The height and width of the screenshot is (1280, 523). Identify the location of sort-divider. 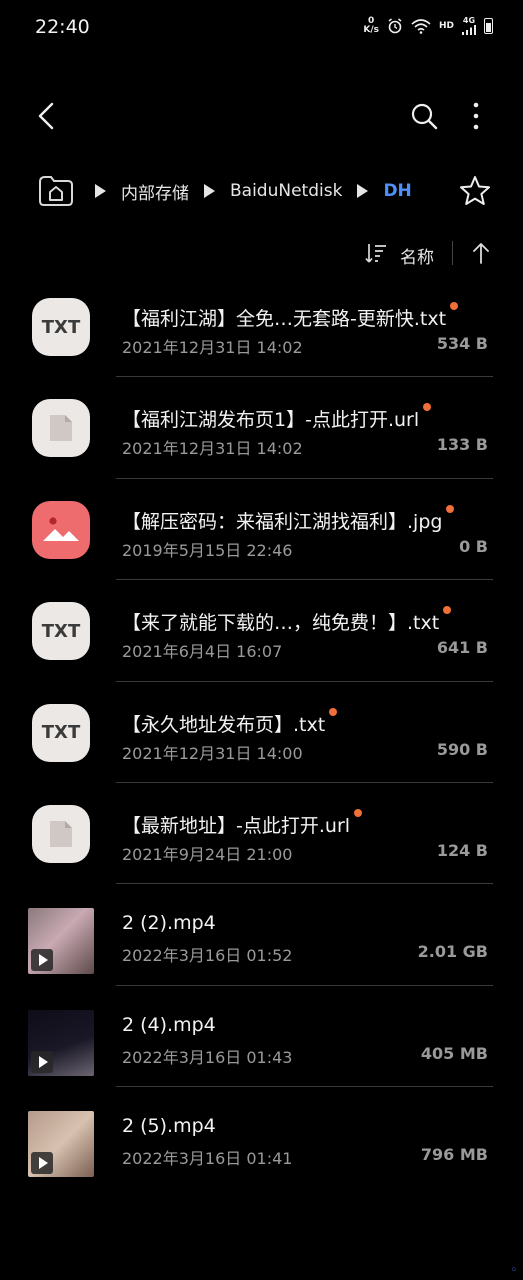
(452, 253).